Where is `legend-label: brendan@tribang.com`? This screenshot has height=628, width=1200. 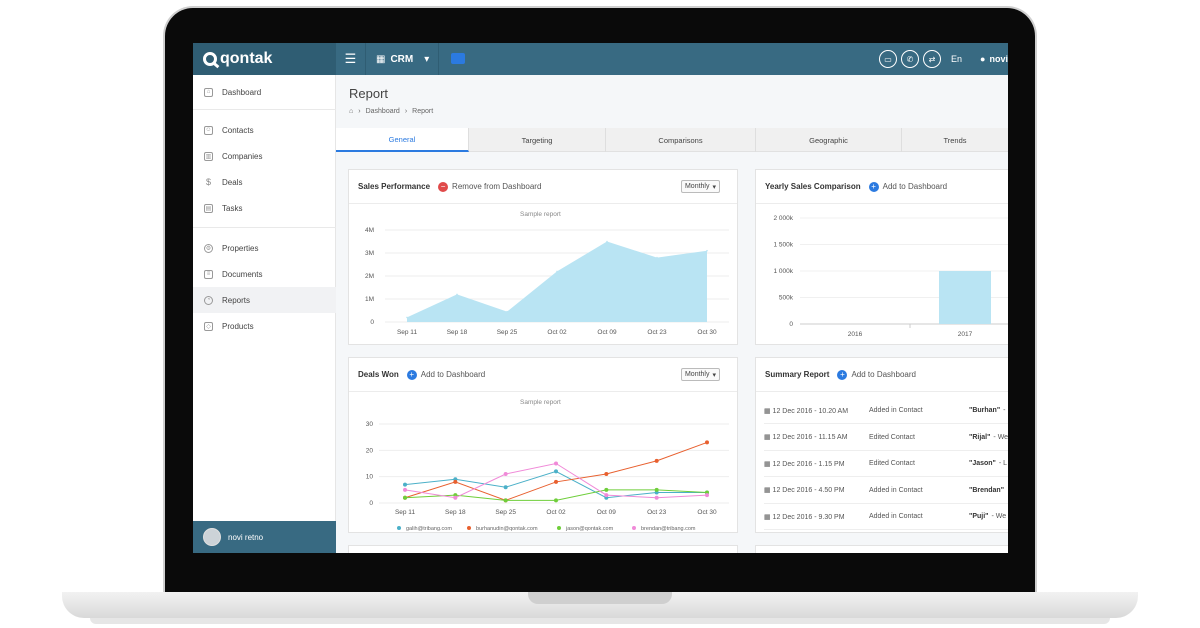 legend-label: brendan@tribang.com is located at coordinates (668, 529).